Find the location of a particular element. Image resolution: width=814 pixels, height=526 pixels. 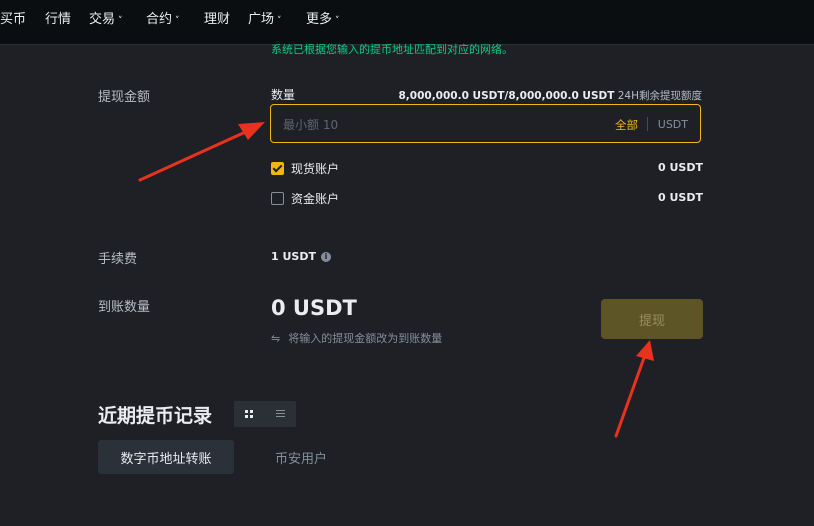

tab-crypto-address-transfer: 数字币地址转账 is located at coordinates (166, 457).